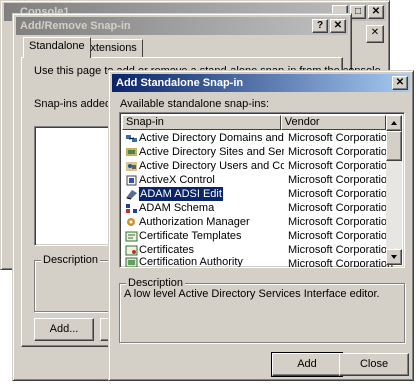  What do you see at coordinates (131, 152) in the screenshot?
I see `sites-services-icon` at bounding box center [131, 152].